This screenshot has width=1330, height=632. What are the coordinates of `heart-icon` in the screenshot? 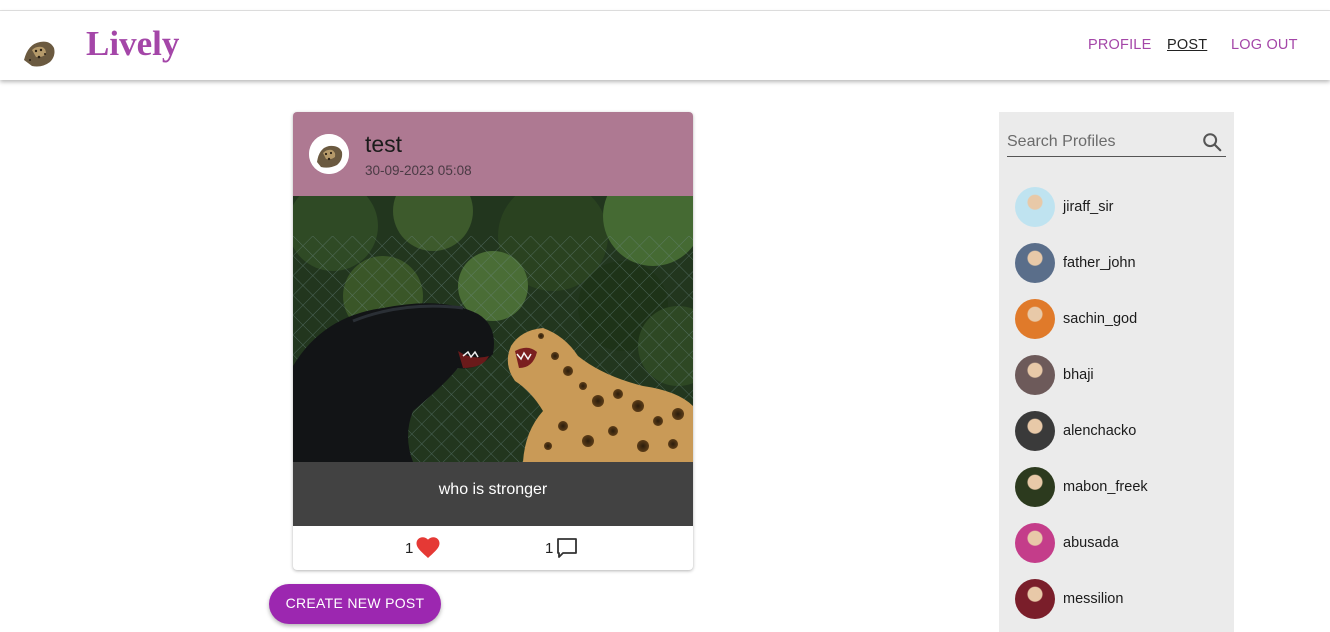 It's located at (428, 547).